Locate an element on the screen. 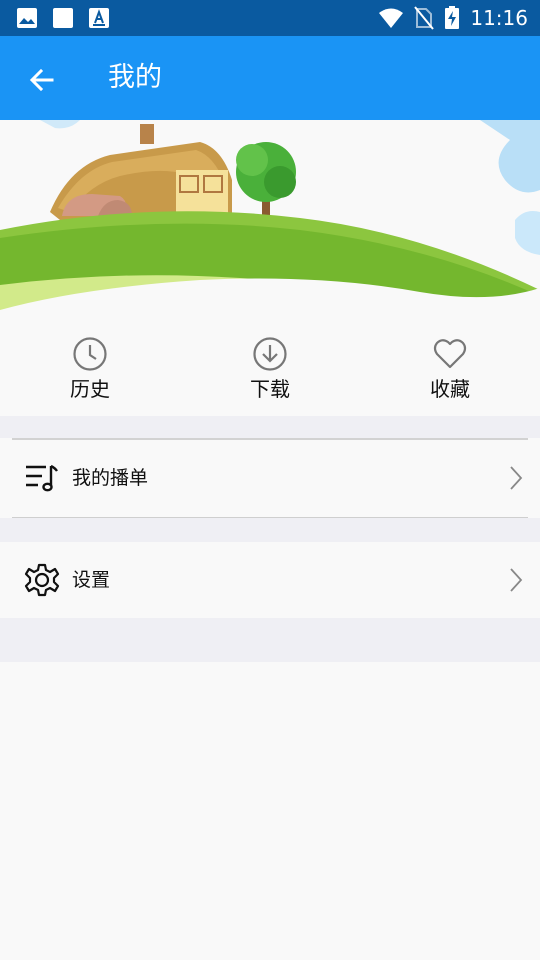 This screenshot has height=960, width=540. notification-icons is located at coordinates (63, 18).